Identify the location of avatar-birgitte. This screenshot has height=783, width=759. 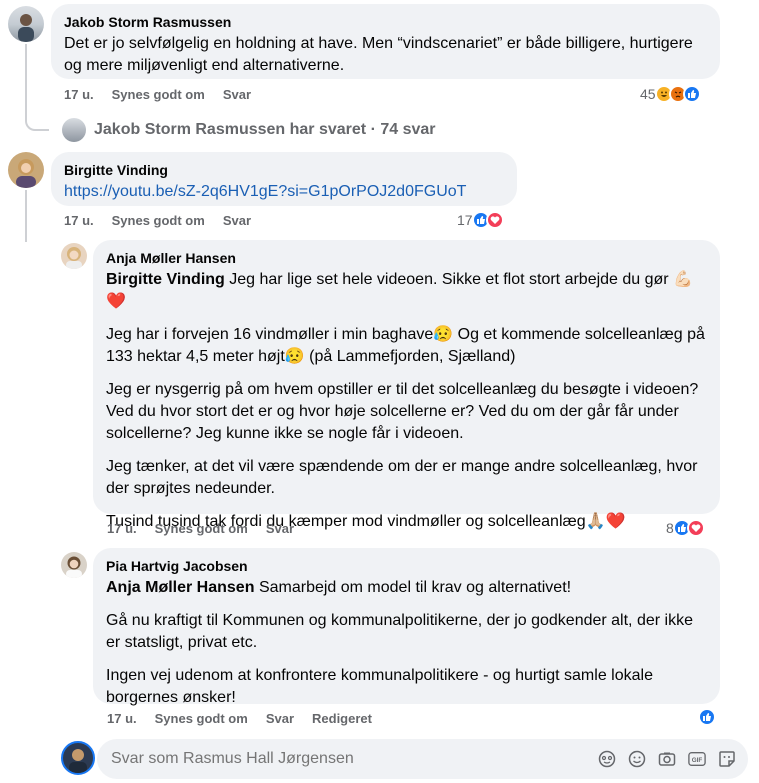
(26, 170).